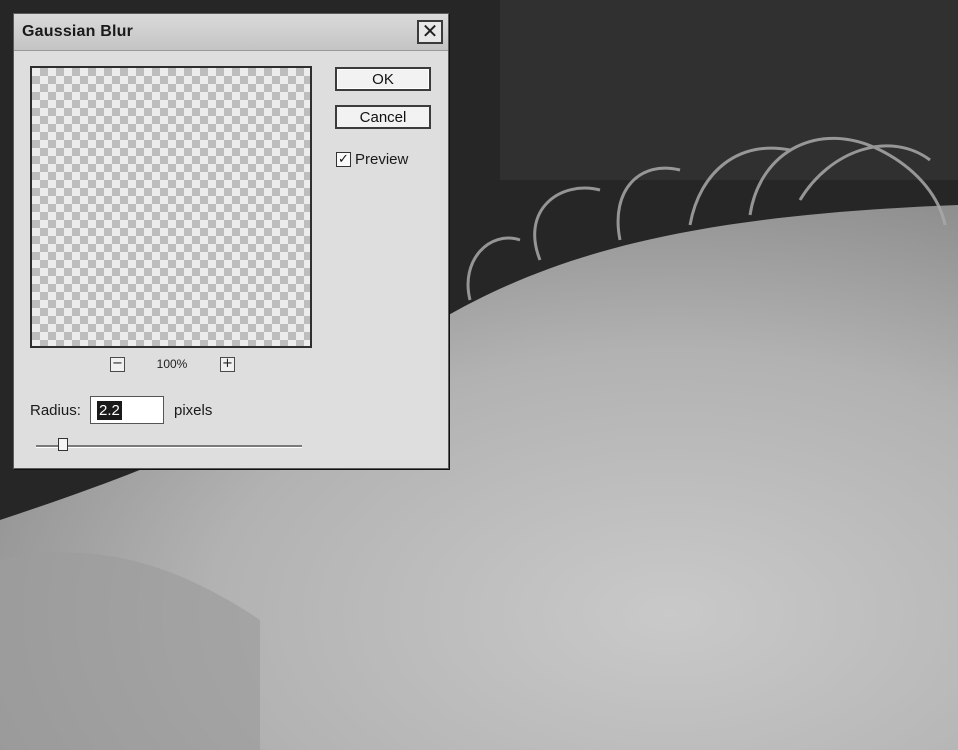  What do you see at coordinates (171, 207) in the screenshot?
I see `preview-canvas` at bounding box center [171, 207].